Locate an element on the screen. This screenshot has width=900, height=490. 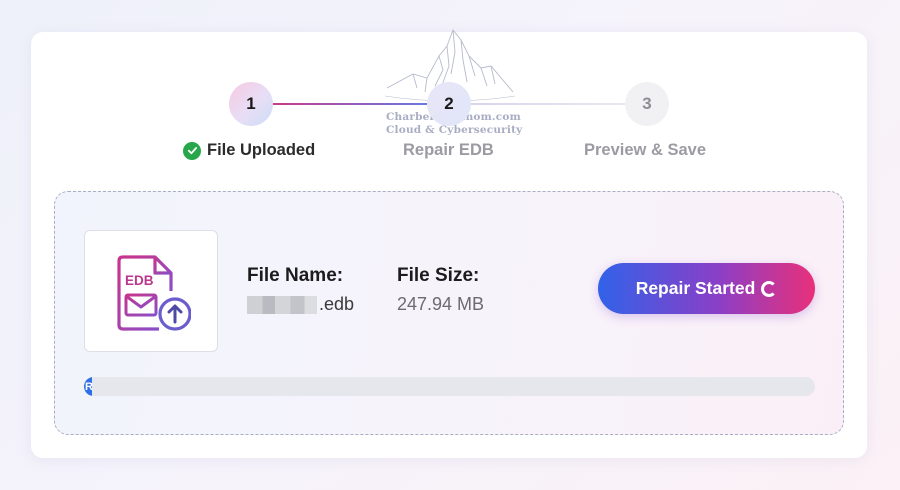
file-thumbnail: EDB is located at coordinates (151, 291).